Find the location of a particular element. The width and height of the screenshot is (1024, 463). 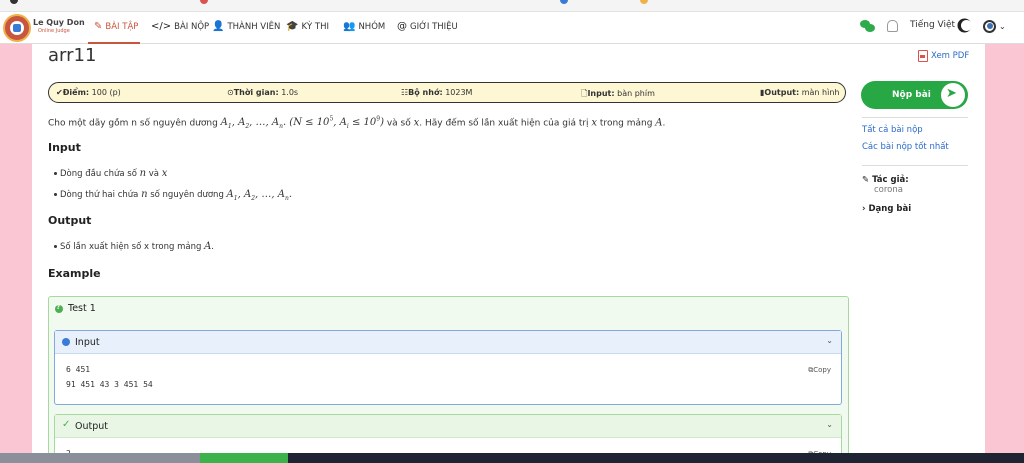

nav-item-contests: 🎓 KỲ THI is located at coordinates (307, 26).